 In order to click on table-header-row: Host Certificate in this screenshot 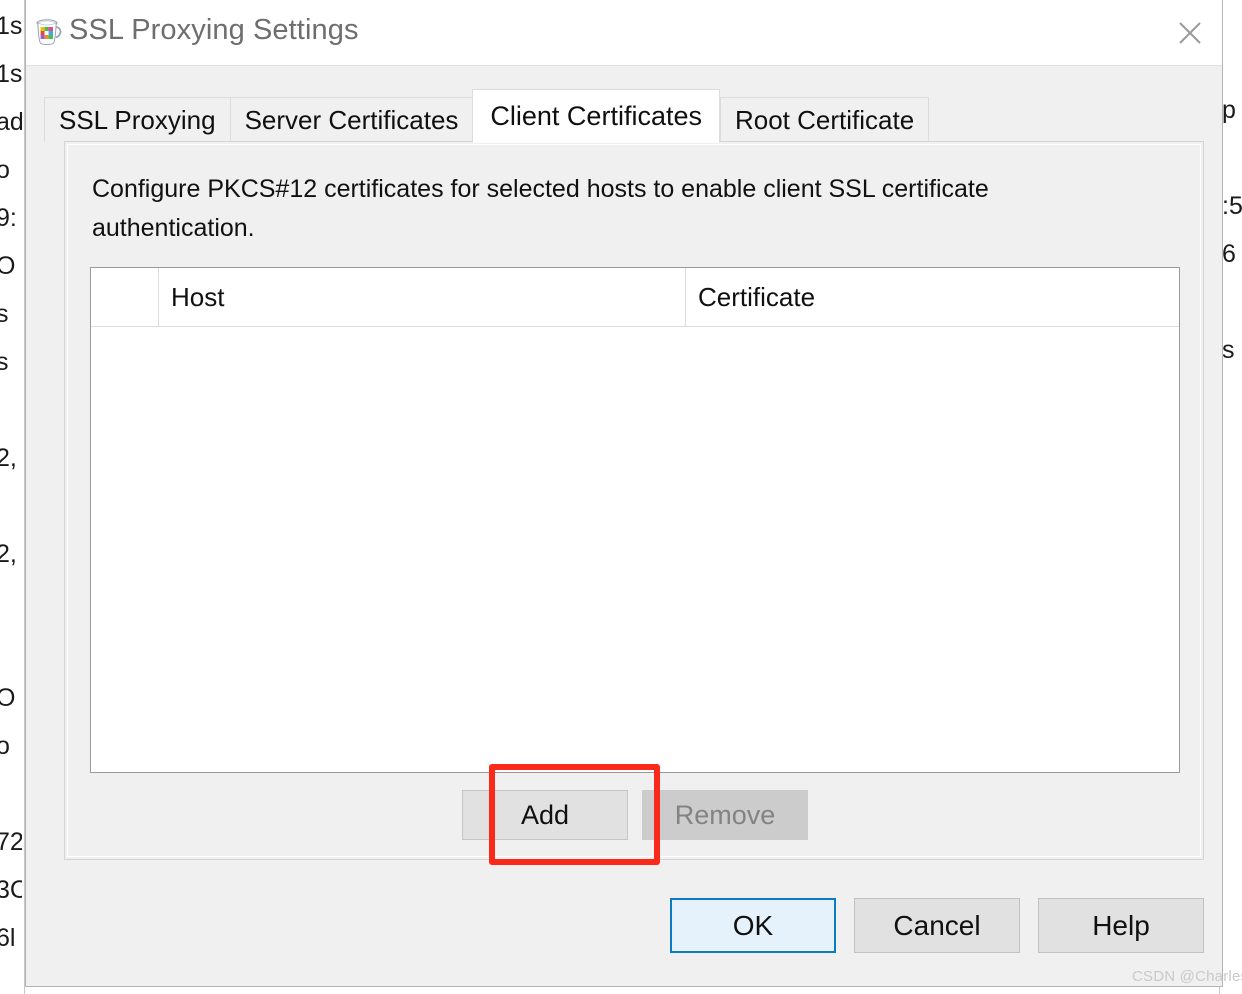, I will do `click(635, 297)`.